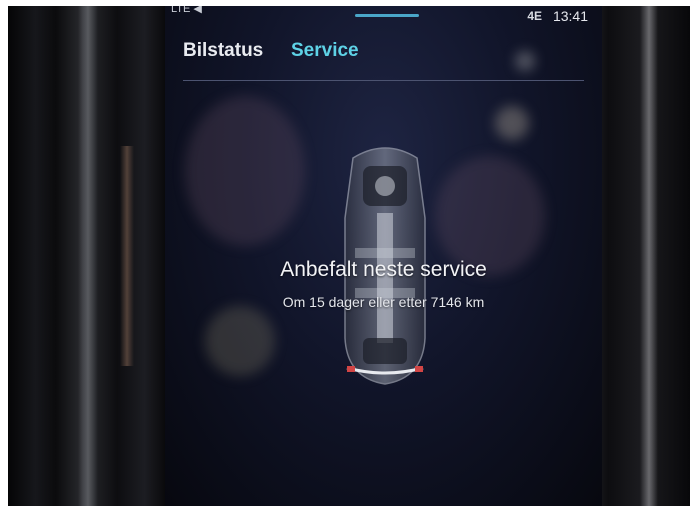  What do you see at coordinates (649, 256) in the screenshot?
I see `bezel-reflection-right` at bounding box center [649, 256].